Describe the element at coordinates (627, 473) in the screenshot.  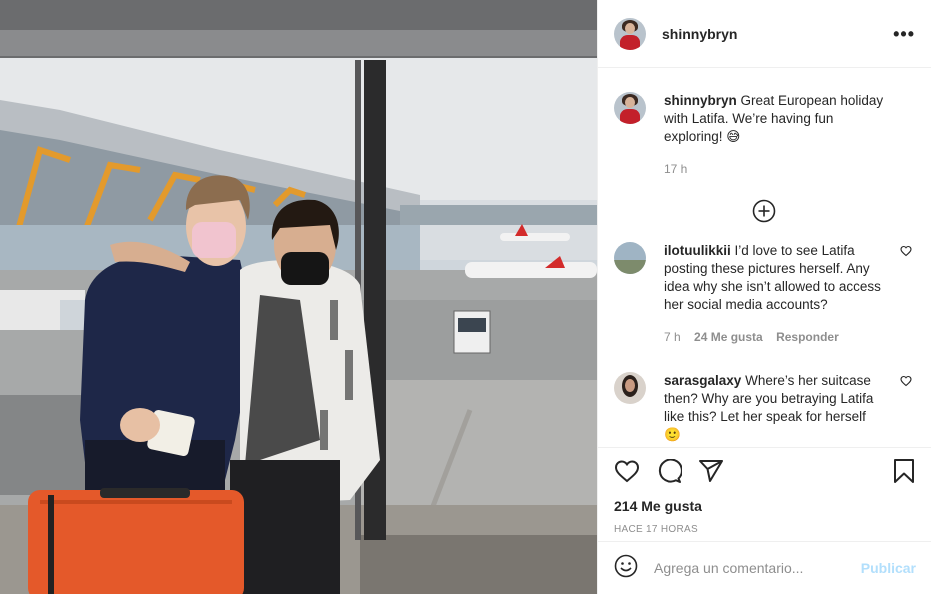
I see `heart-icon` at that location.